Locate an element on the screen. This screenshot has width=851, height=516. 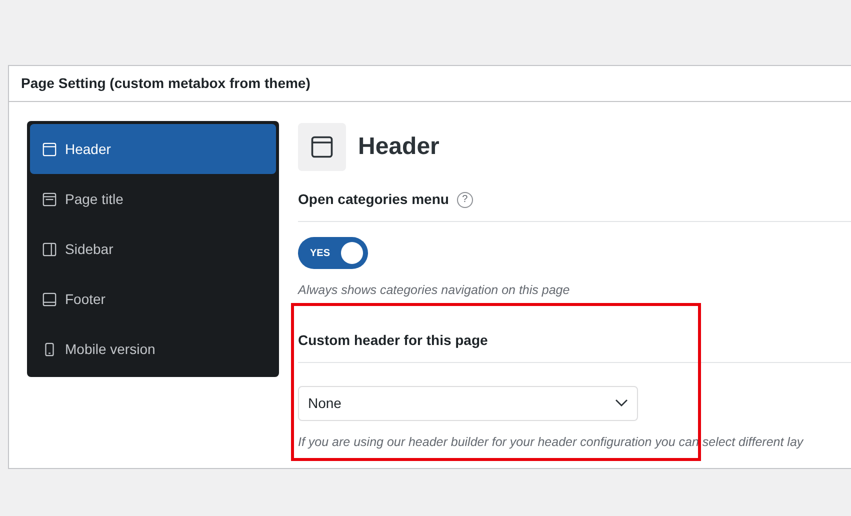
sidebar-tab: Footer is located at coordinates (153, 299).